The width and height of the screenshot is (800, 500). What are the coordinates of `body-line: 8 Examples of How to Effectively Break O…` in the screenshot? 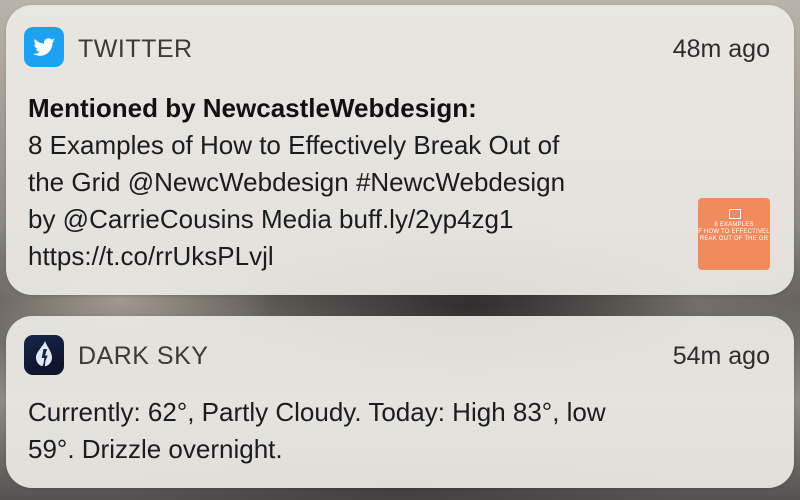 It's located at (294, 145).